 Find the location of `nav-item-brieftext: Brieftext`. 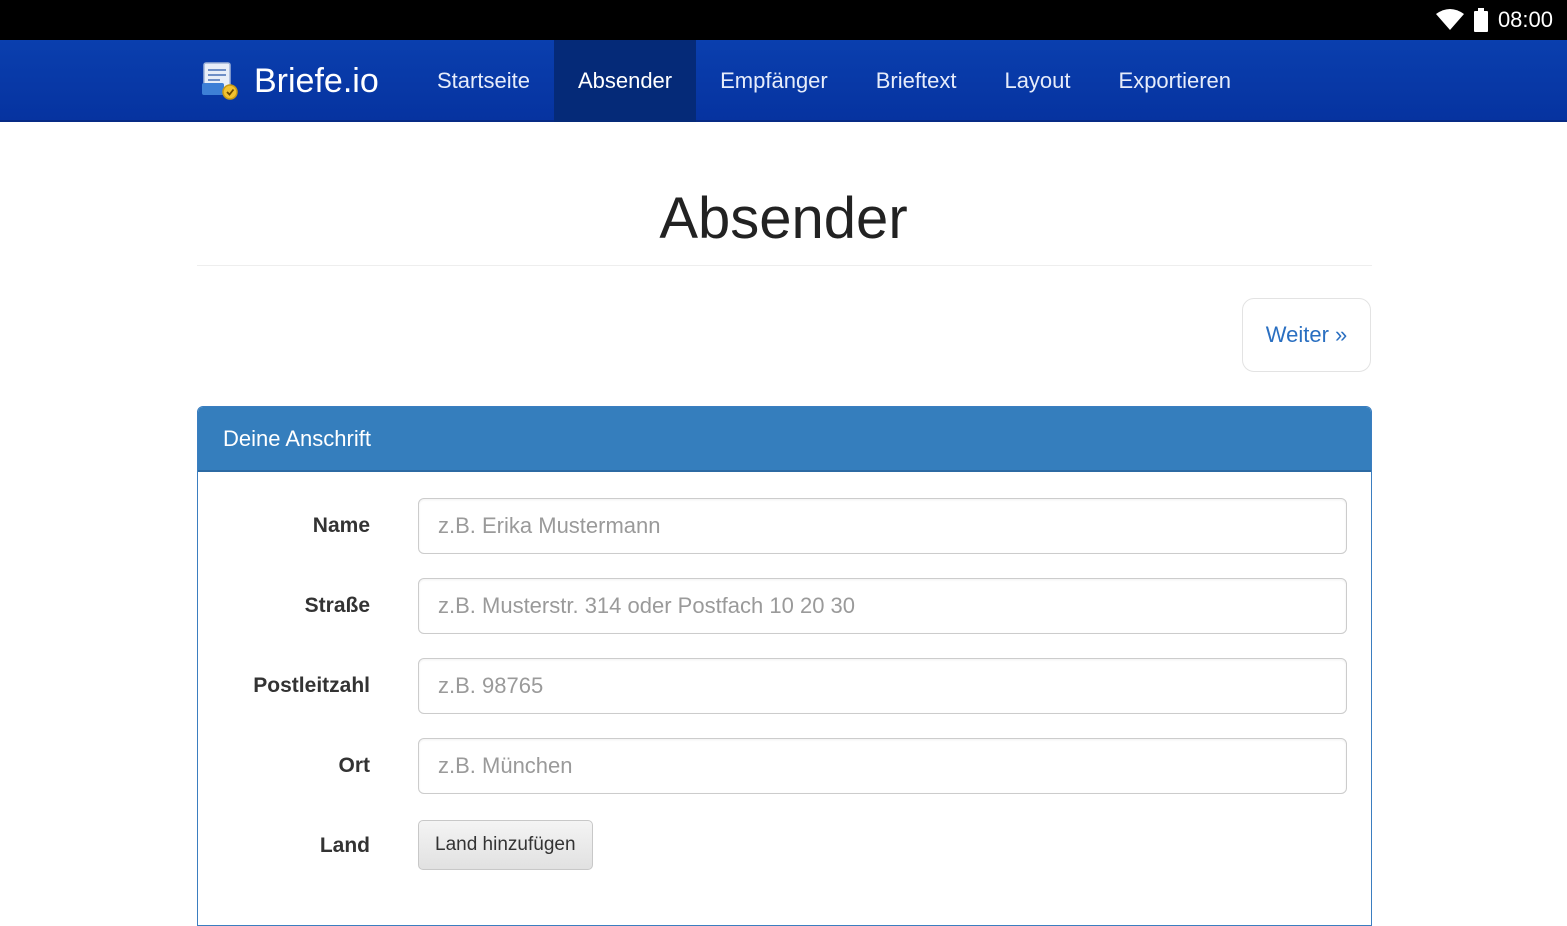

nav-item-brieftext: Brieftext is located at coordinates (916, 81).